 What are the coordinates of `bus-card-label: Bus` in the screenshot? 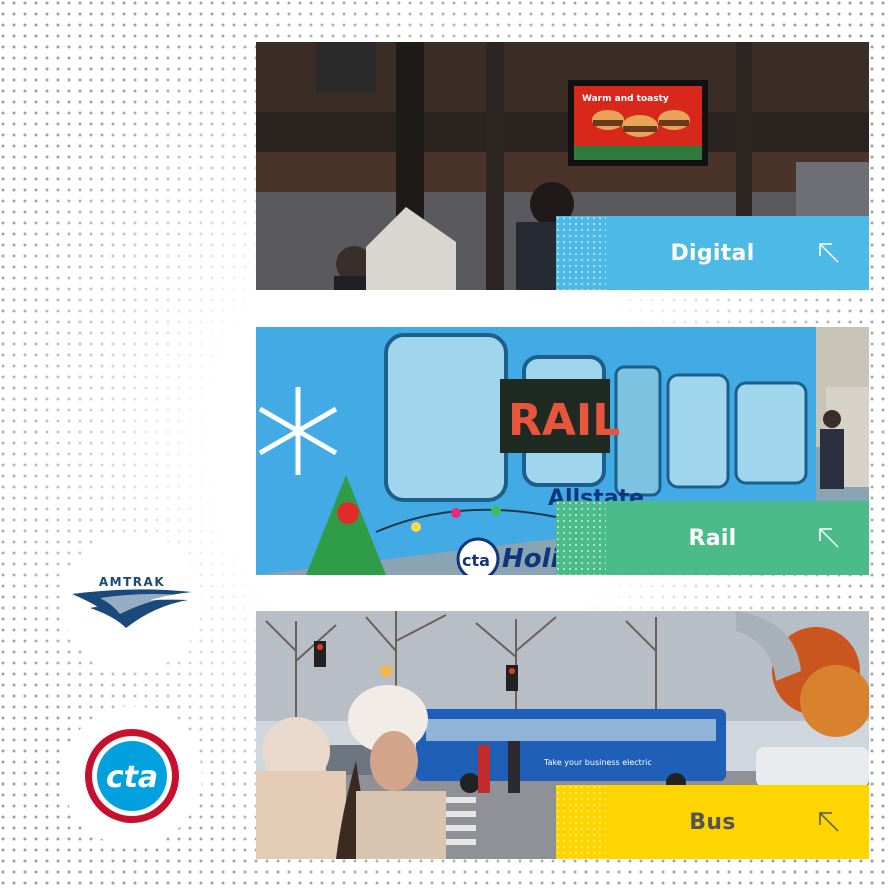 It's located at (712, 822).